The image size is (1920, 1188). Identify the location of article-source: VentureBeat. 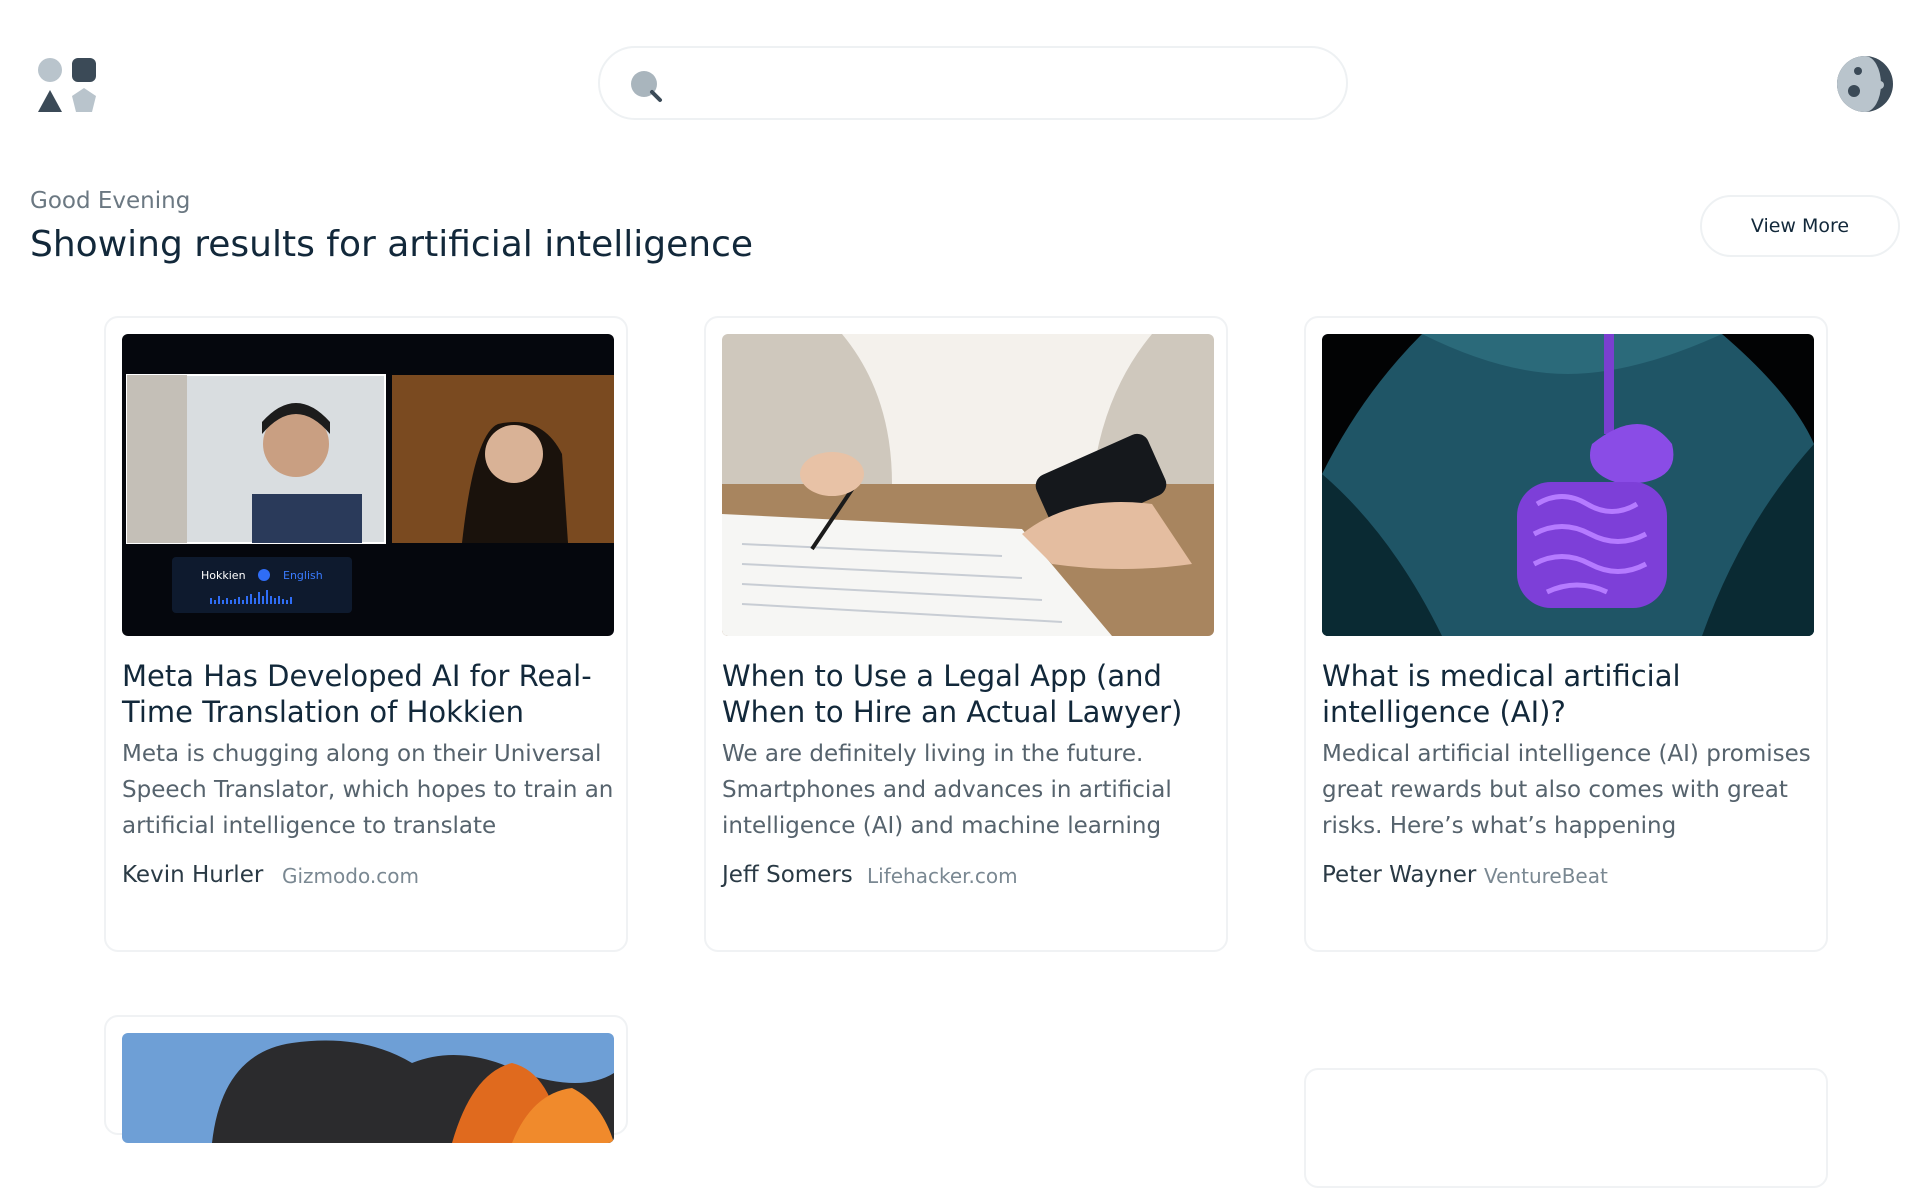
(1546, 876).